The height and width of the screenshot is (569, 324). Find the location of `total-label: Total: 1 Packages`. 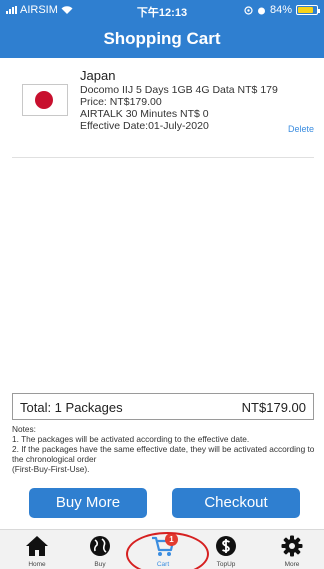

total-label: Total: 1 Packages is located at coordinates (71, 407).